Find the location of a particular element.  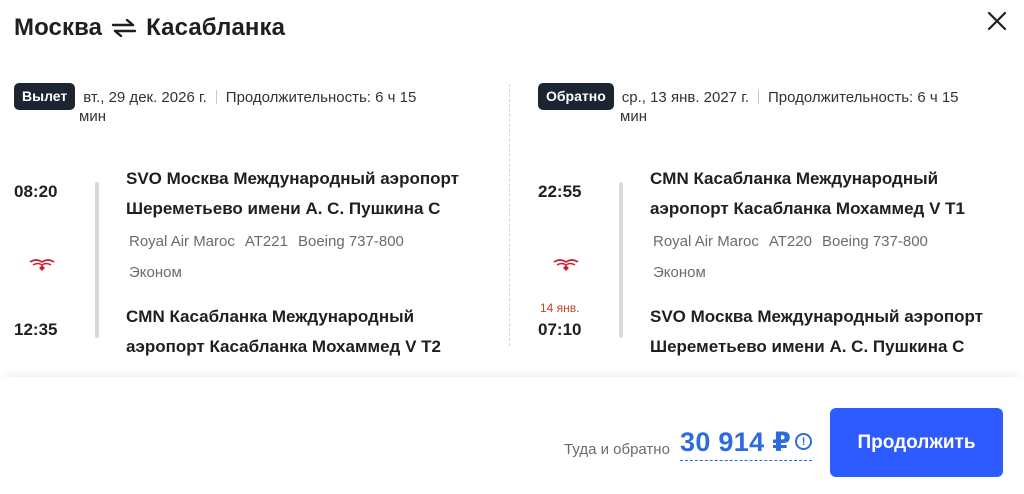

price-value: 30 914 ₽ is located at coordinates (736, 442).